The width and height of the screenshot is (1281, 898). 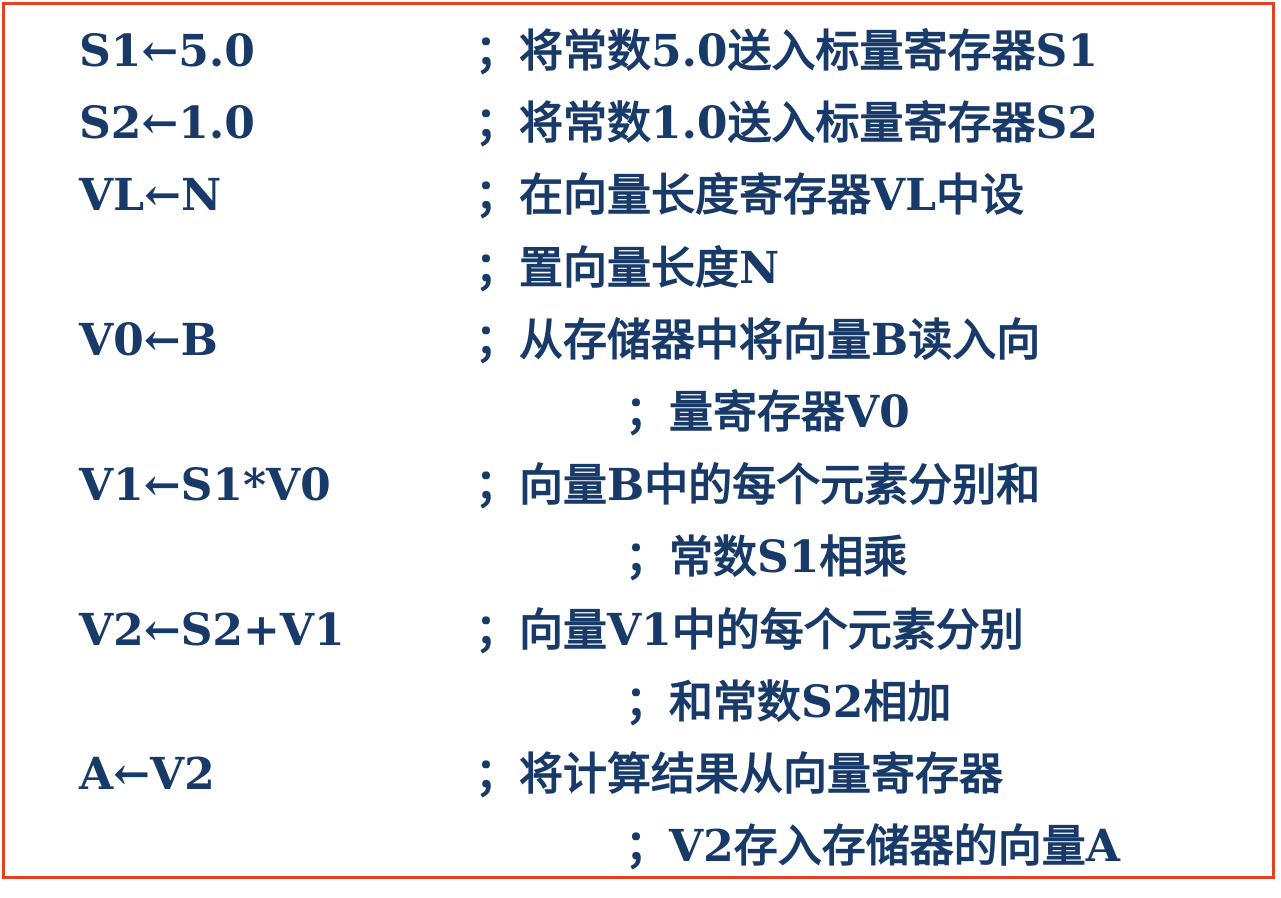 What do you see at coordinates (627, 268) in the screenshot?
I see `comment: ；置向量长度N` at bounding box center [627, 268].